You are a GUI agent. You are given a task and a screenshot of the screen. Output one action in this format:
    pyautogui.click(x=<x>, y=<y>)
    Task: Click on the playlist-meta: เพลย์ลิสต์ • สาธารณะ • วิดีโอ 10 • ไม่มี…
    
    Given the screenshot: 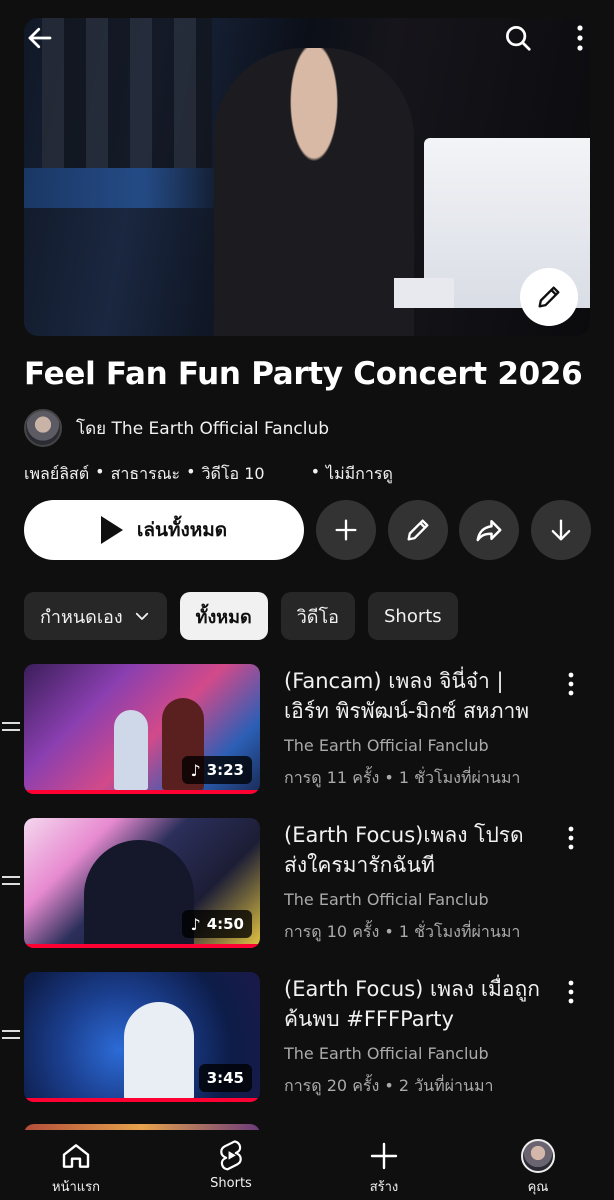 What is the action you would take?
    pyautogui.click(x=208, y=474)
    